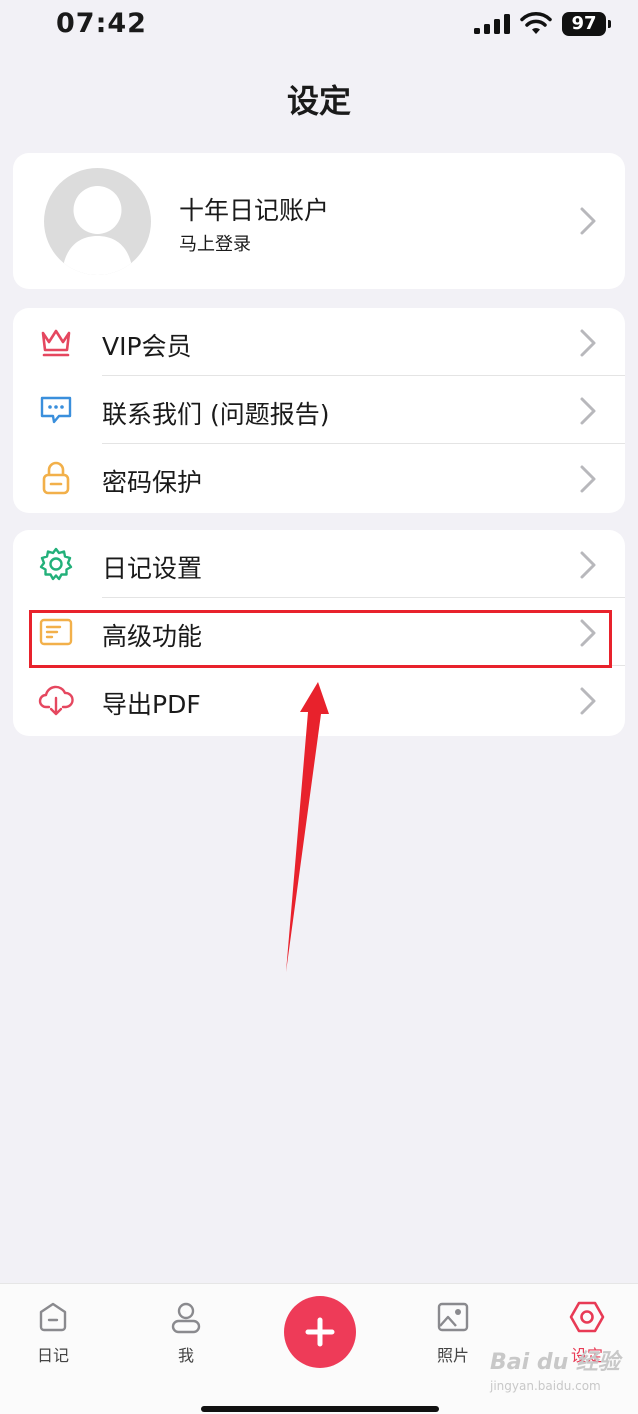  What do you see at coordinates (52, 1355) in the screenshot?
I see `tab-label: 日记` at bounding box center [52, 1355].